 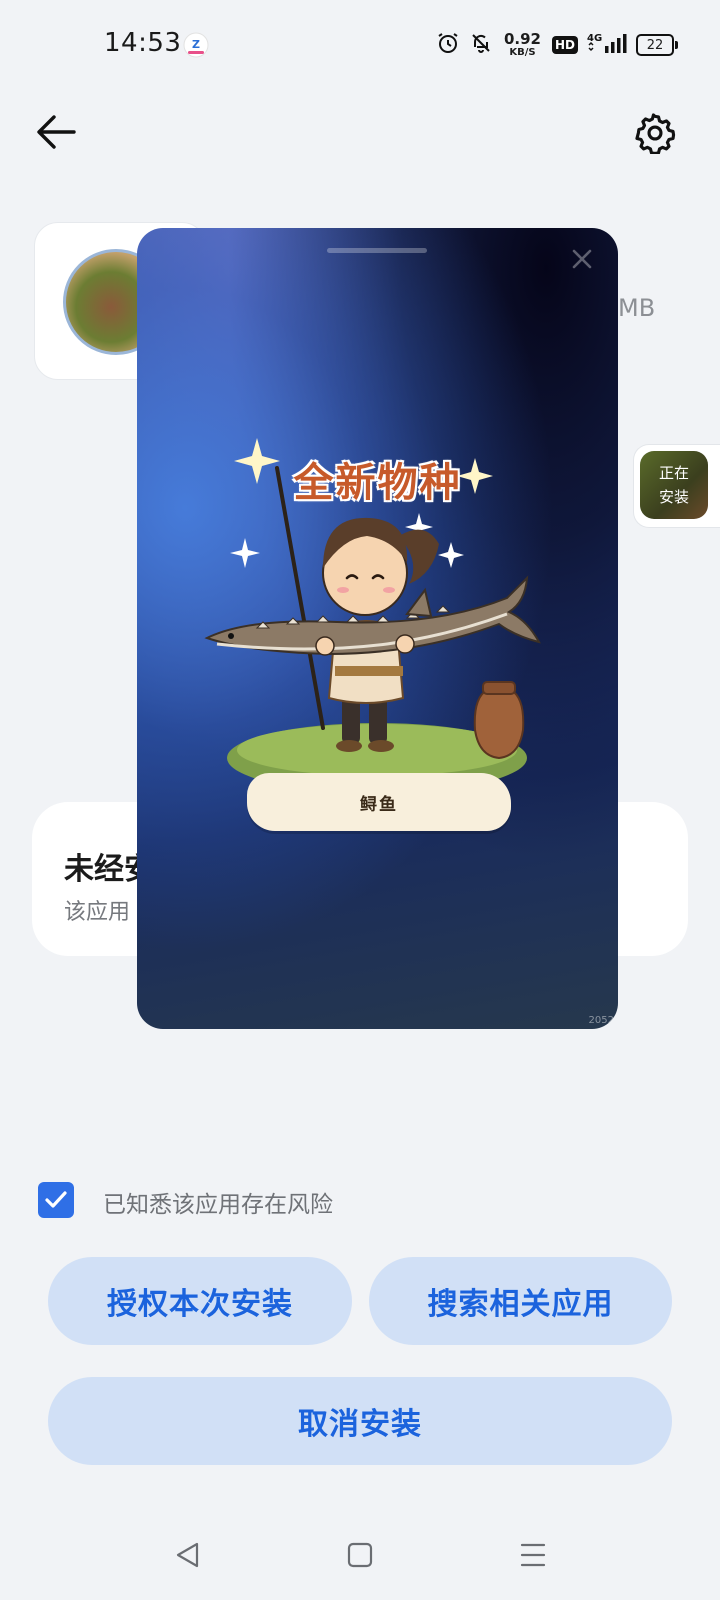 I want to click on arrow-left-icon, so click(x=56, y=132).